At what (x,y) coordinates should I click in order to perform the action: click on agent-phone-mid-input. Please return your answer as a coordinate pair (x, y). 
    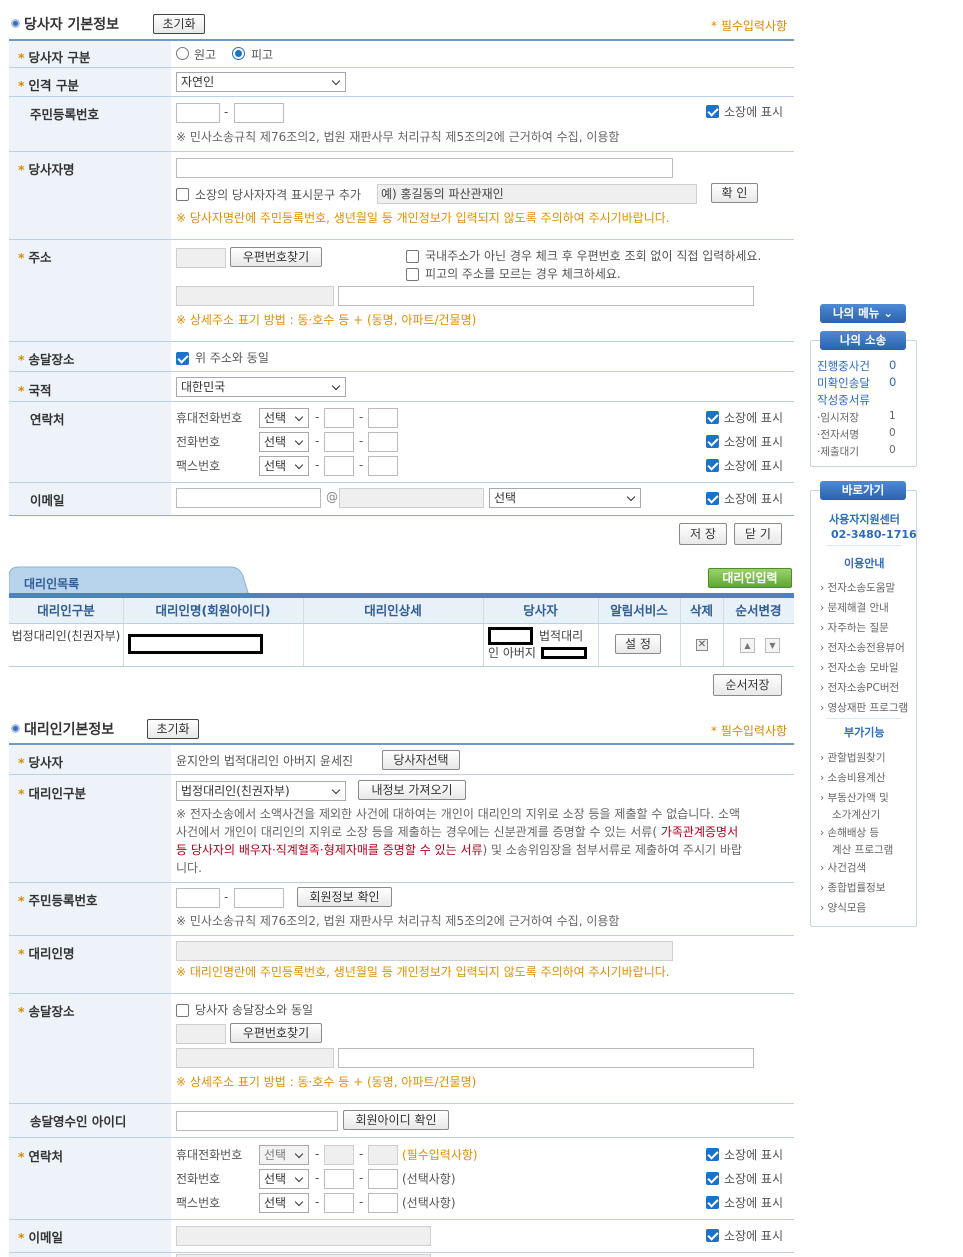
    Looking at the image, I should click on (339, 1179).